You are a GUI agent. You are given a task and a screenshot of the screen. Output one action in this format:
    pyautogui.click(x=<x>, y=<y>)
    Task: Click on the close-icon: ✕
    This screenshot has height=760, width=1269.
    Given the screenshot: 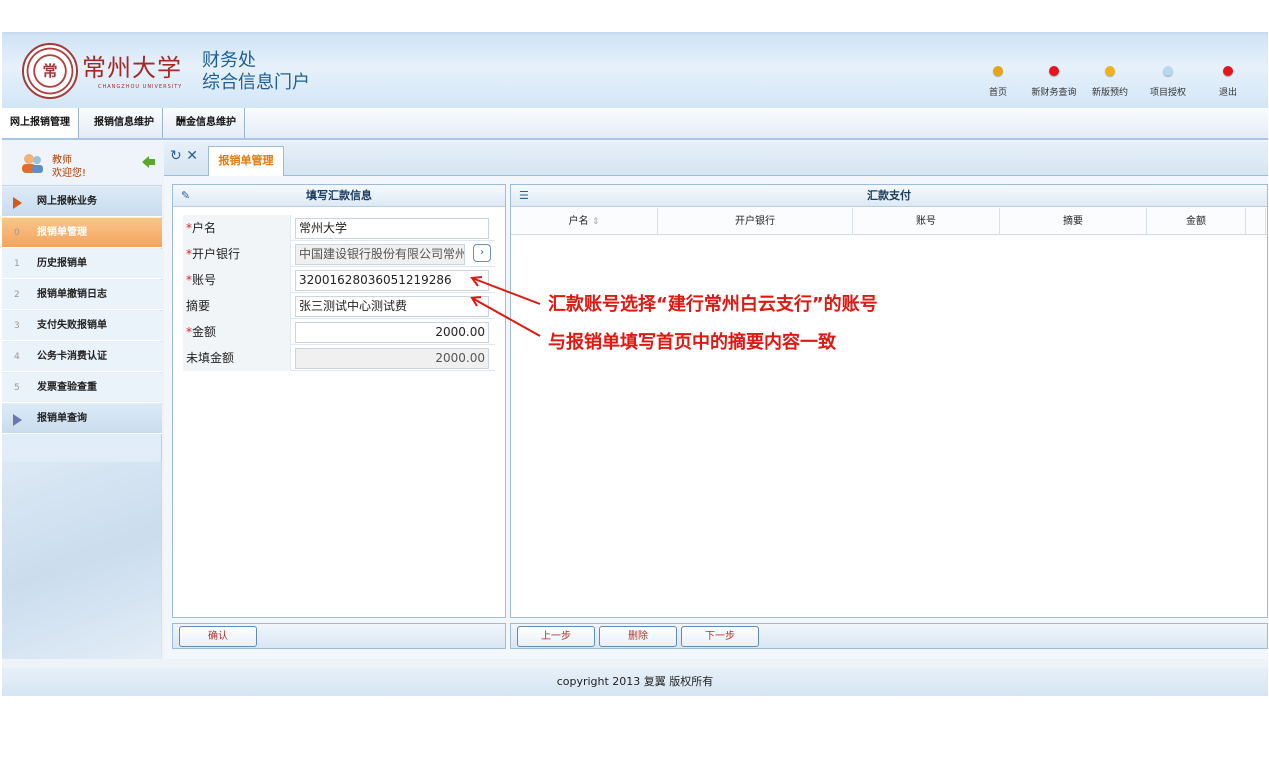 What is the action you would take?
    pyautogui.click(x=192, y=156)
    